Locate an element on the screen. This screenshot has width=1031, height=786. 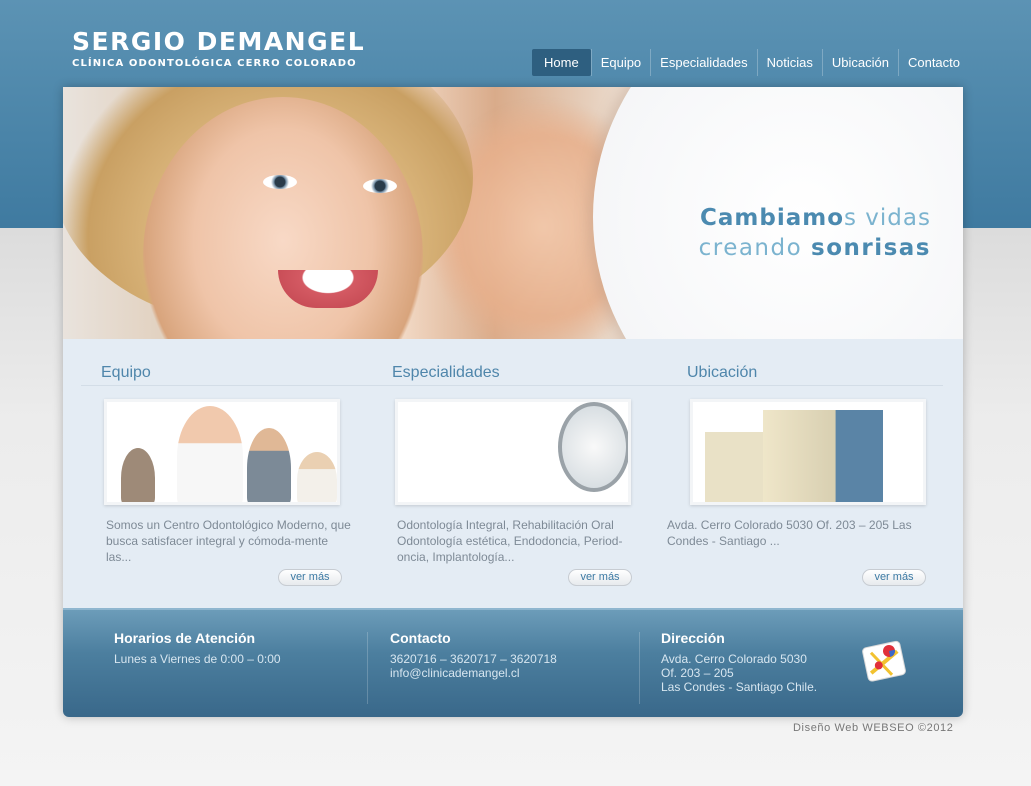
map-icon is located at coordinates (885, 661).